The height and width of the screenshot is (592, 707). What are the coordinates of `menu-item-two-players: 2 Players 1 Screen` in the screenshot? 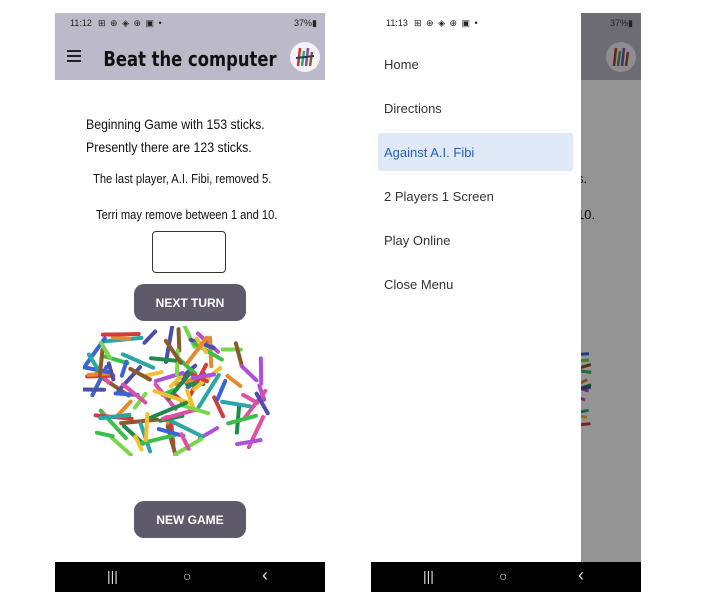 It's located at (475, 196).